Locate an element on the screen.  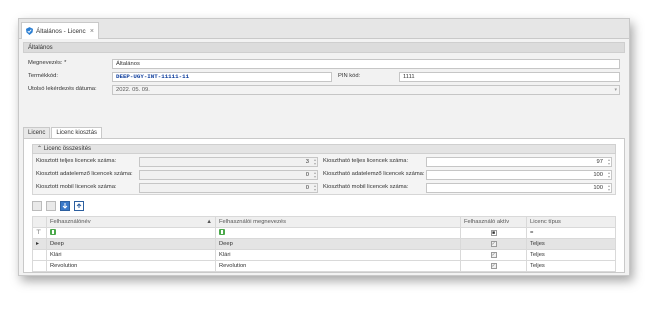
avail-total-row: Kiosztható teljes licencek száma: 97 ▴ ▾ is located at coordinates (467, 162).